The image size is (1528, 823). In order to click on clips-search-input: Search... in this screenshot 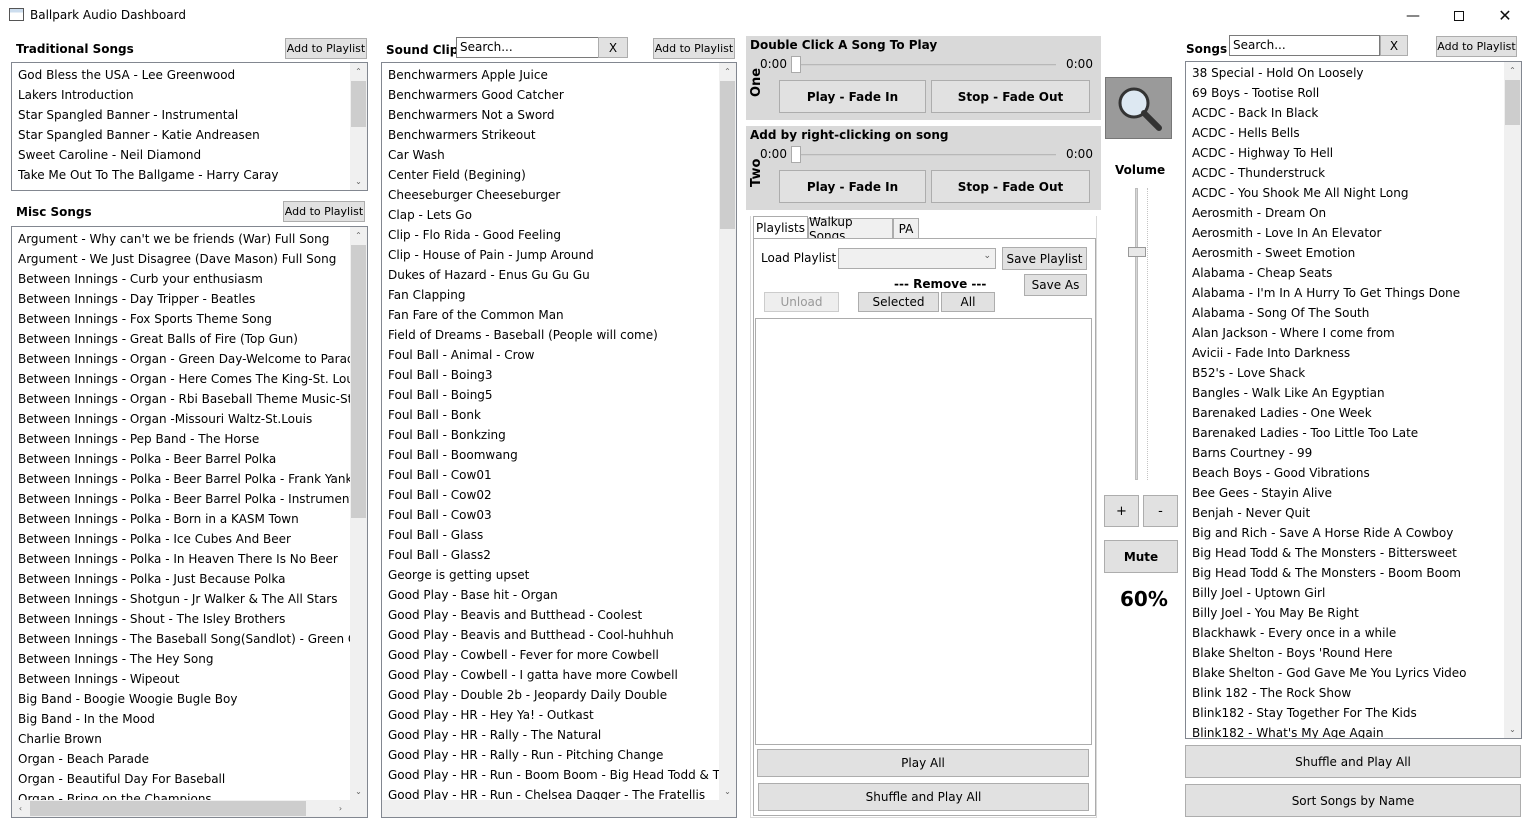, I will do `click(527, 47)`.